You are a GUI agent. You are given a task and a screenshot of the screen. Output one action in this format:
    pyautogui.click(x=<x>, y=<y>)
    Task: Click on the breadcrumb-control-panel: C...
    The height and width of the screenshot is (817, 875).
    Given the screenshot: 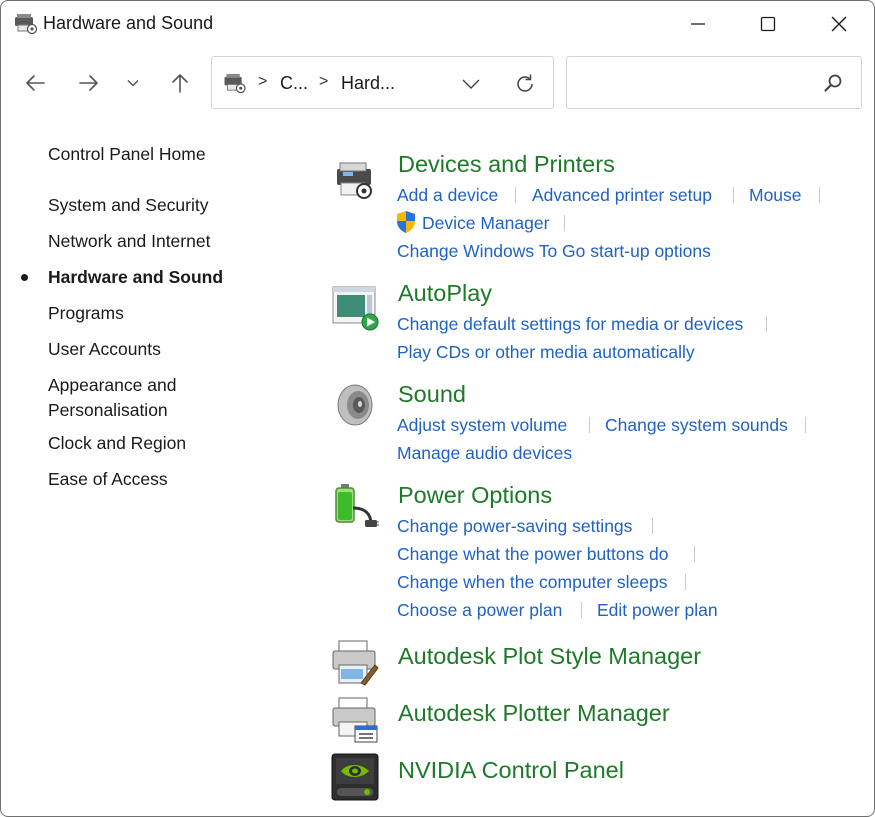 What is the action you would take?
    pyautogui.click(x=294, y=83)
    